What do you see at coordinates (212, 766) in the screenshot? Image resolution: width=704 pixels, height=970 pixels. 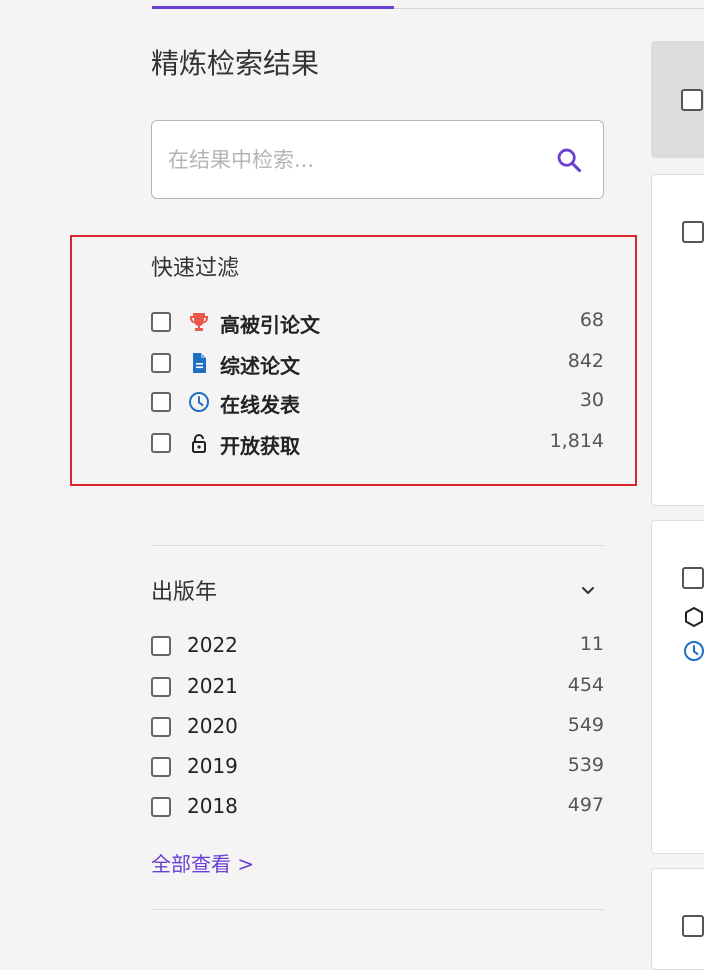 I see `filter-label: 2019` at bounding box center [212, 766].